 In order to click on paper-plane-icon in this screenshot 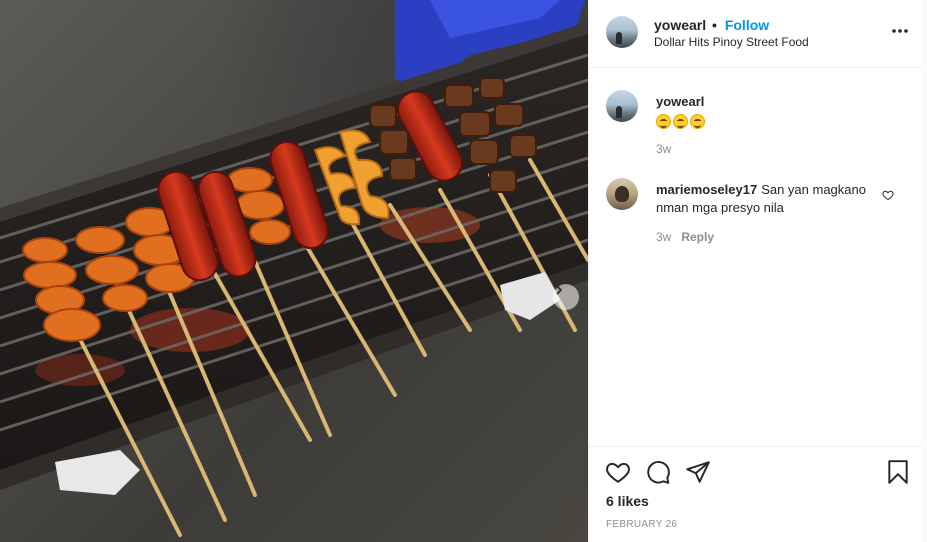, I will do `click(698, 472)`.